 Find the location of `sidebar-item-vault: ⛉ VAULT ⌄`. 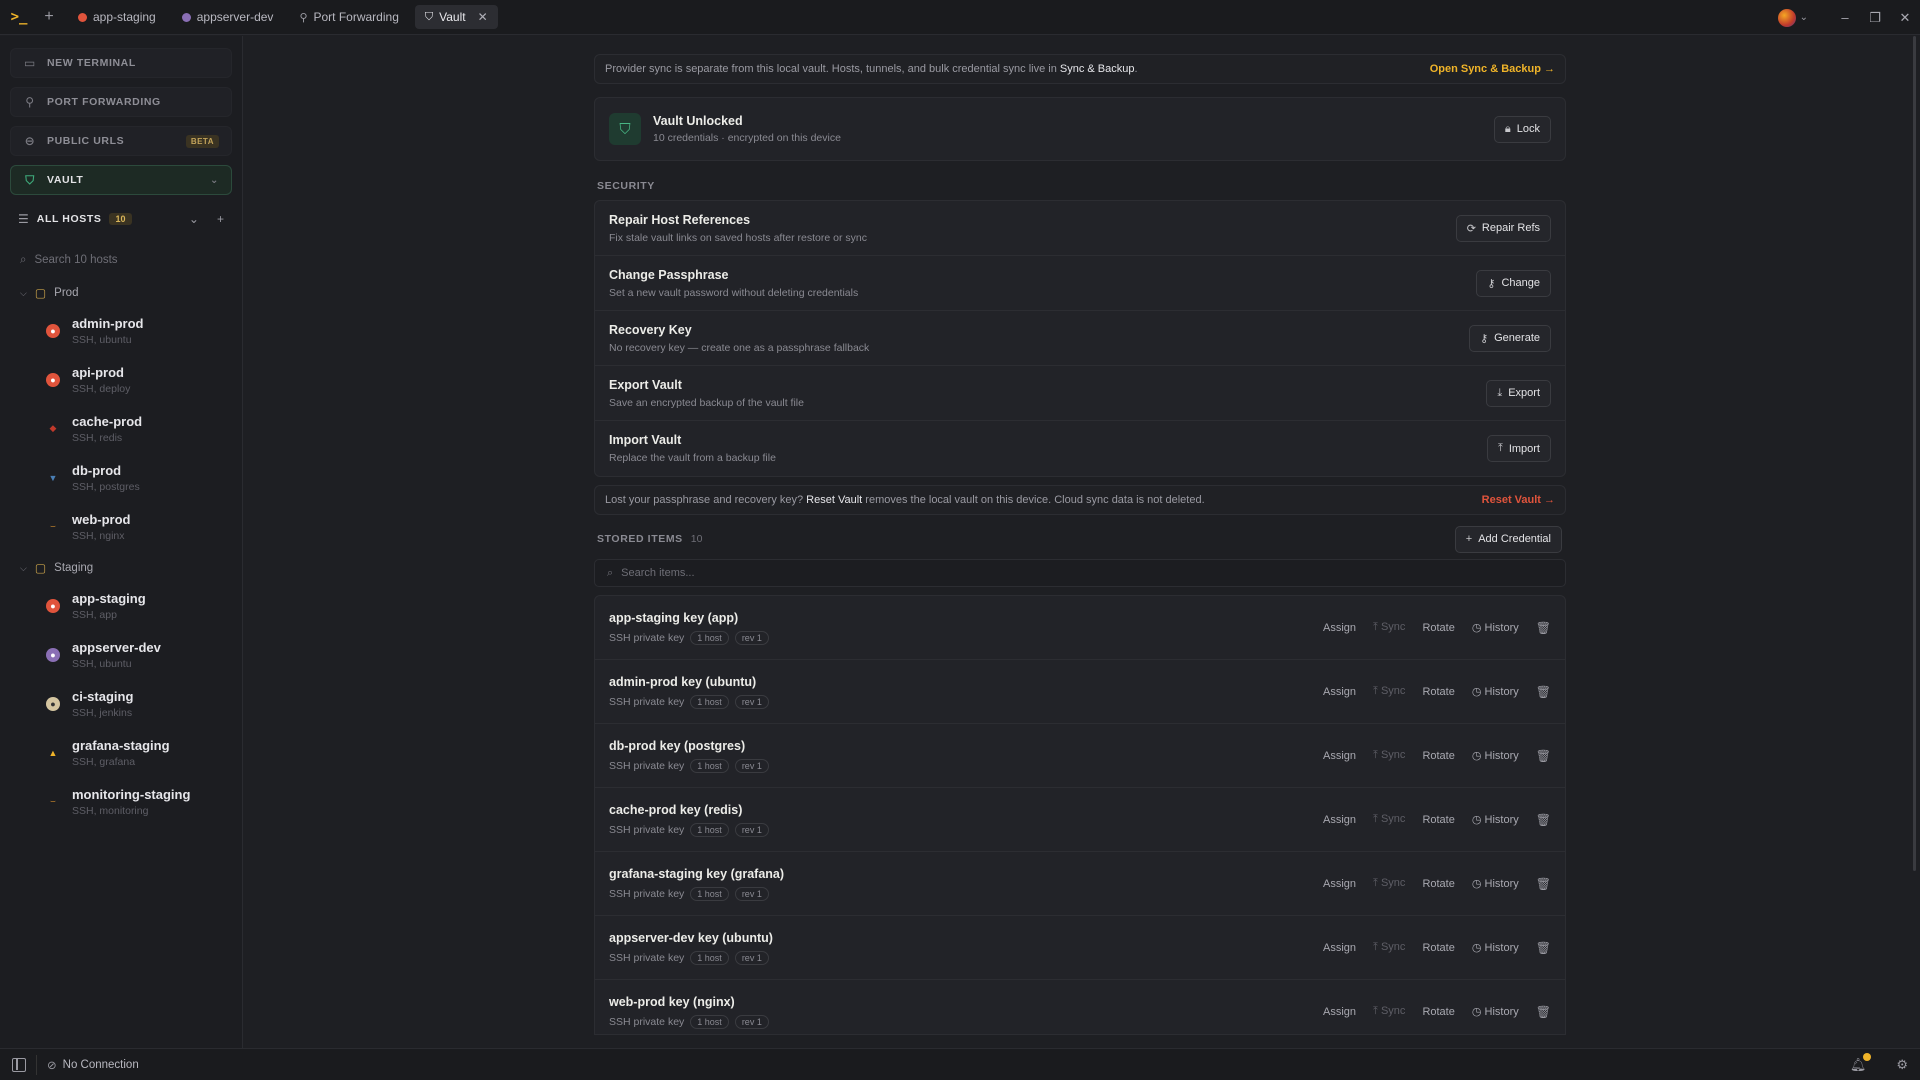

sidebar-item-vault: ⛉ VAULT ⌄ is located at coordinates (121, 180).